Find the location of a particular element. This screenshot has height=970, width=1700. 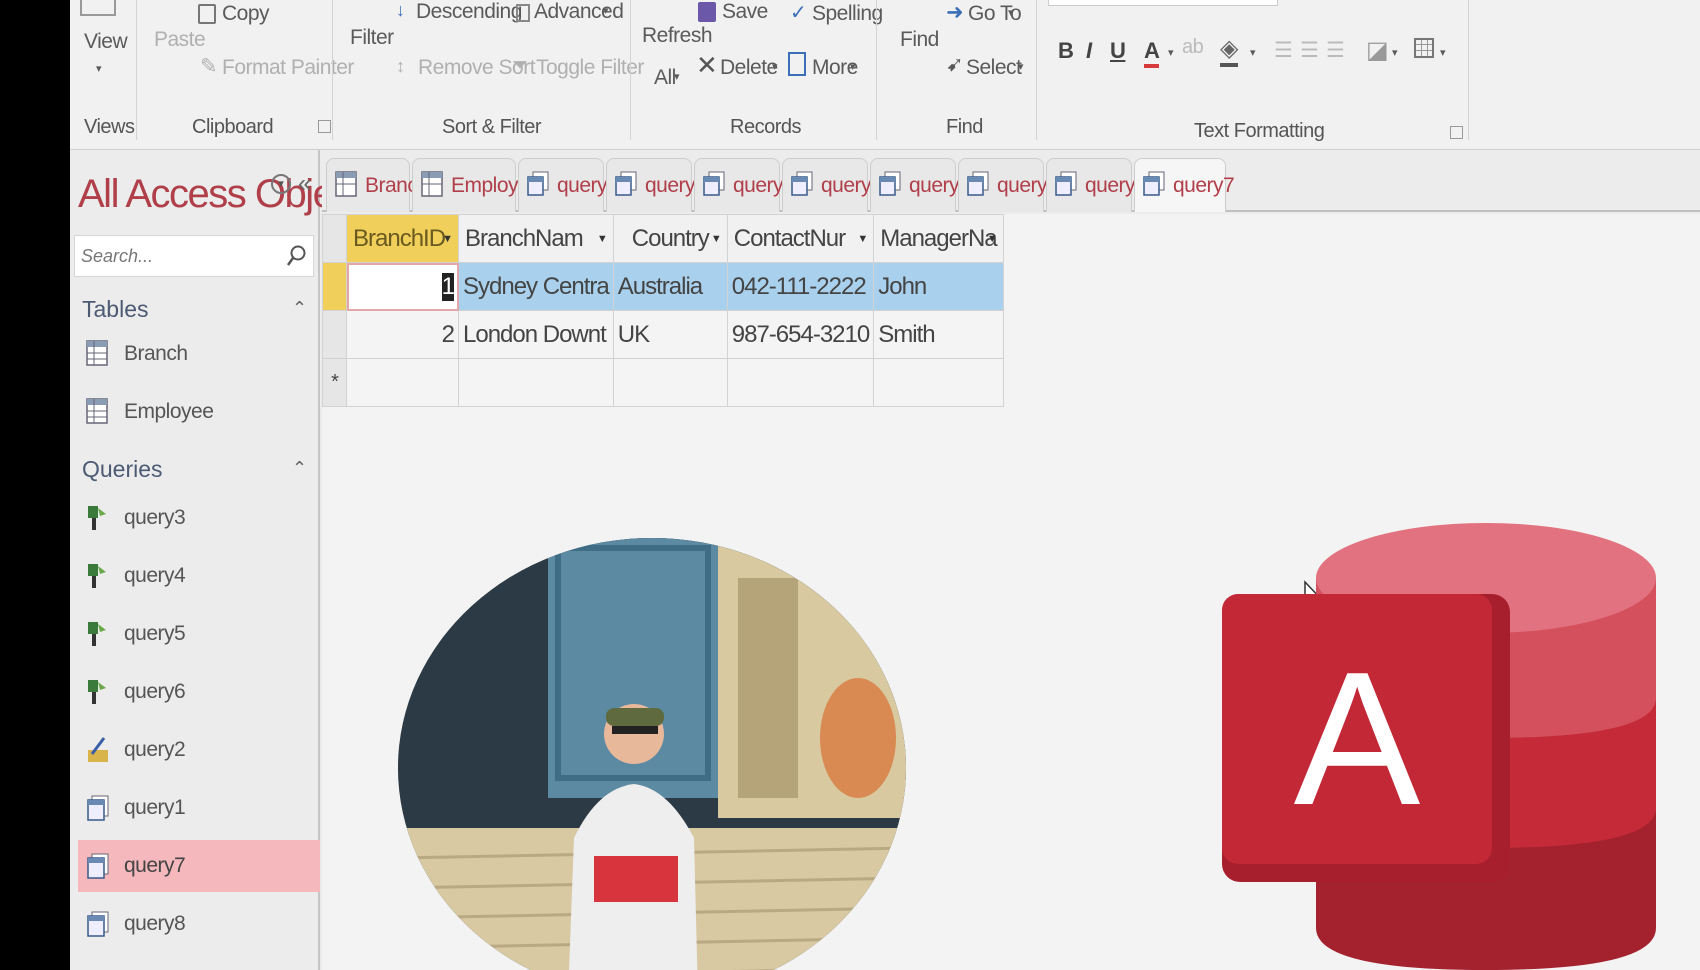

new-record-selector: * is located at coordinates (334, 382).